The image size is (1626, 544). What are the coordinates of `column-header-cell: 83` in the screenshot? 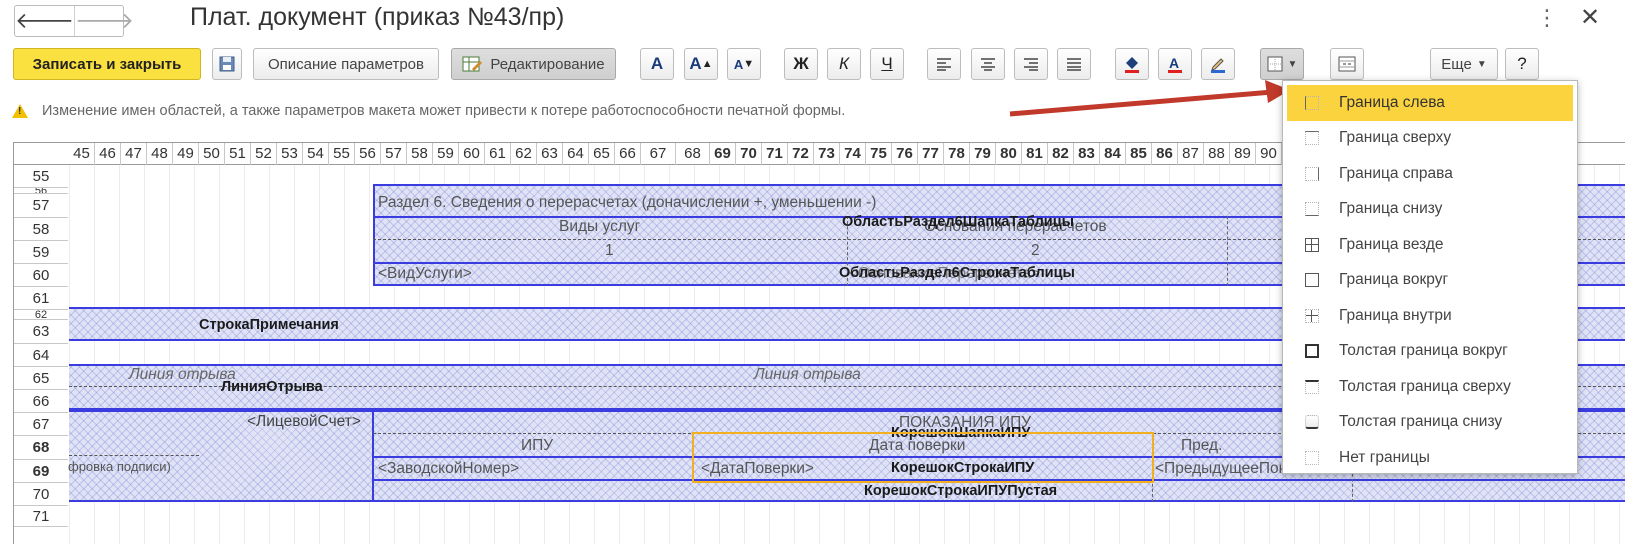 It's located at (1087, 154).